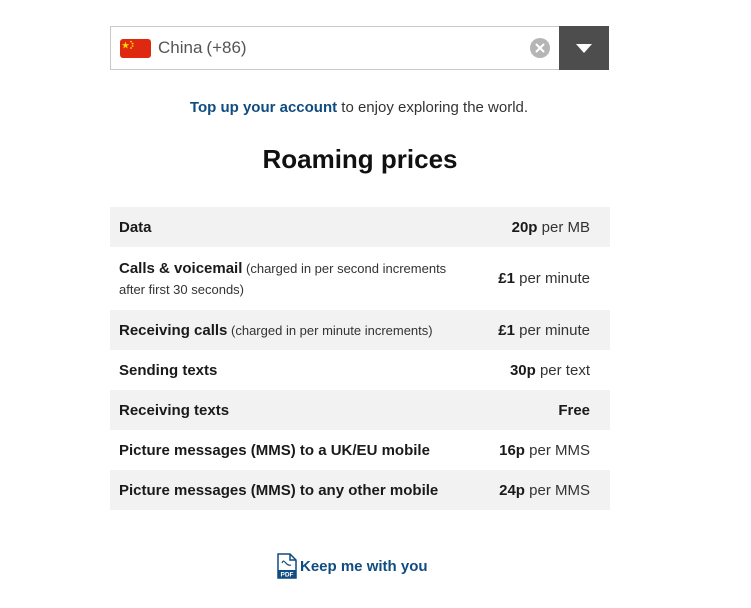  What do you see at coordinates (173, 330) in the screenshot?
I see `item-name: Receiving calls` at bounding box center [173, 330].